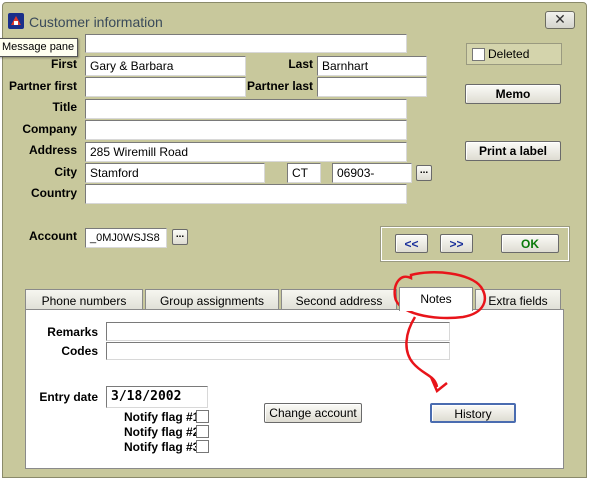  What do you see at coordinates (39, 47) in the screenshot?
I see `message-pane-tooltip: Message pane` at bounding box center [39, 47].